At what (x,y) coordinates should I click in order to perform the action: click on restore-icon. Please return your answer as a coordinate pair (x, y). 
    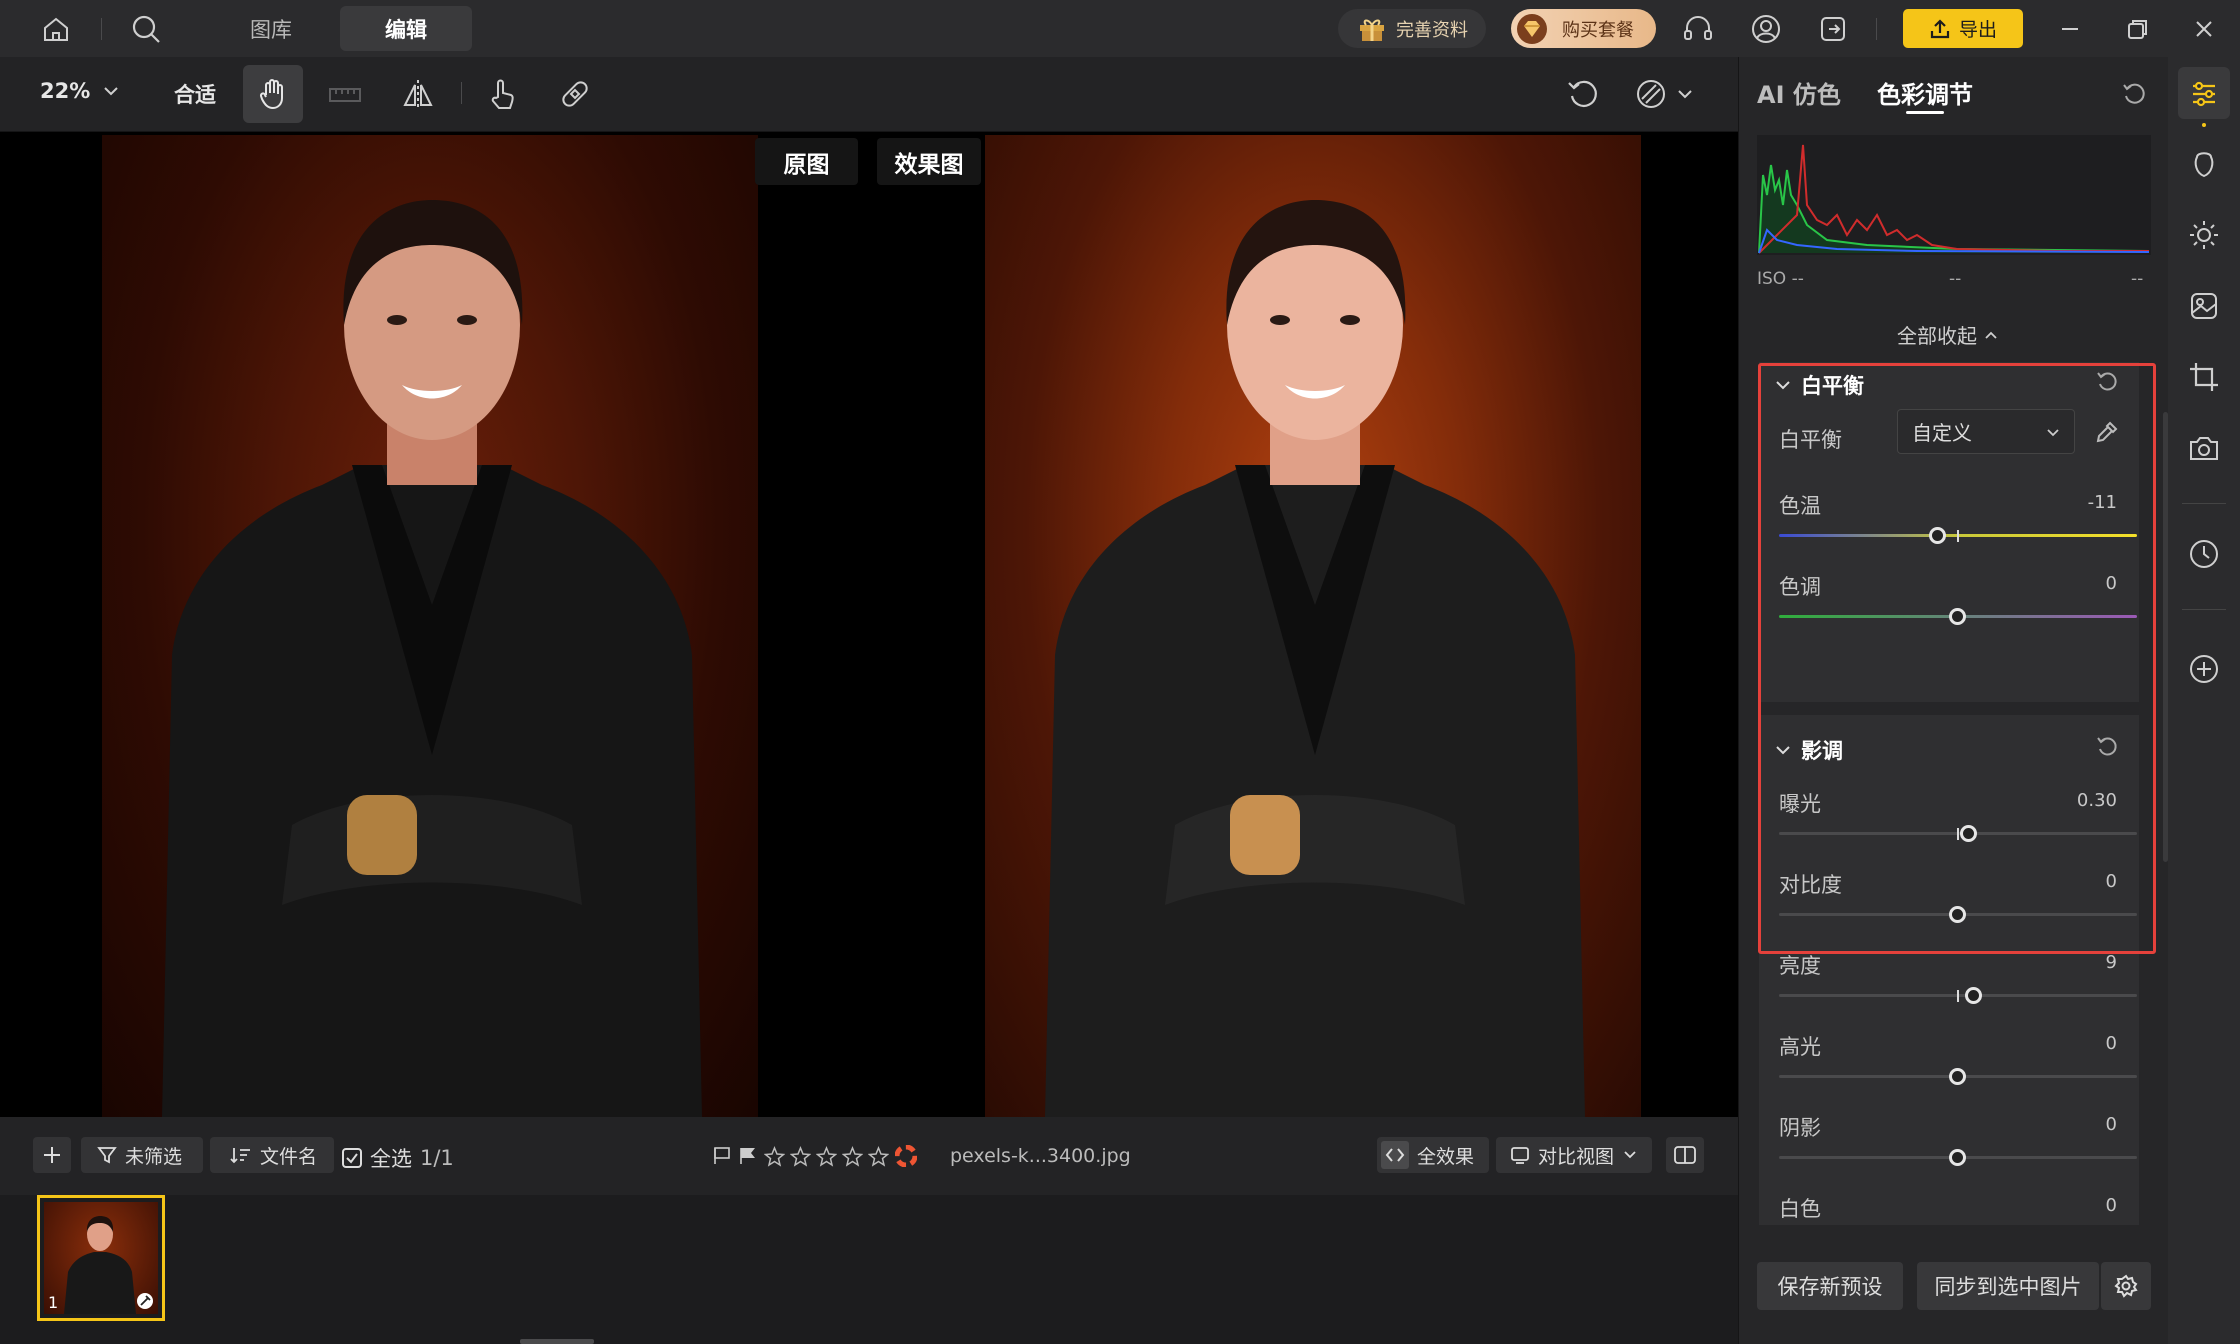
    Looking at the image, I should click on (2138, 29).